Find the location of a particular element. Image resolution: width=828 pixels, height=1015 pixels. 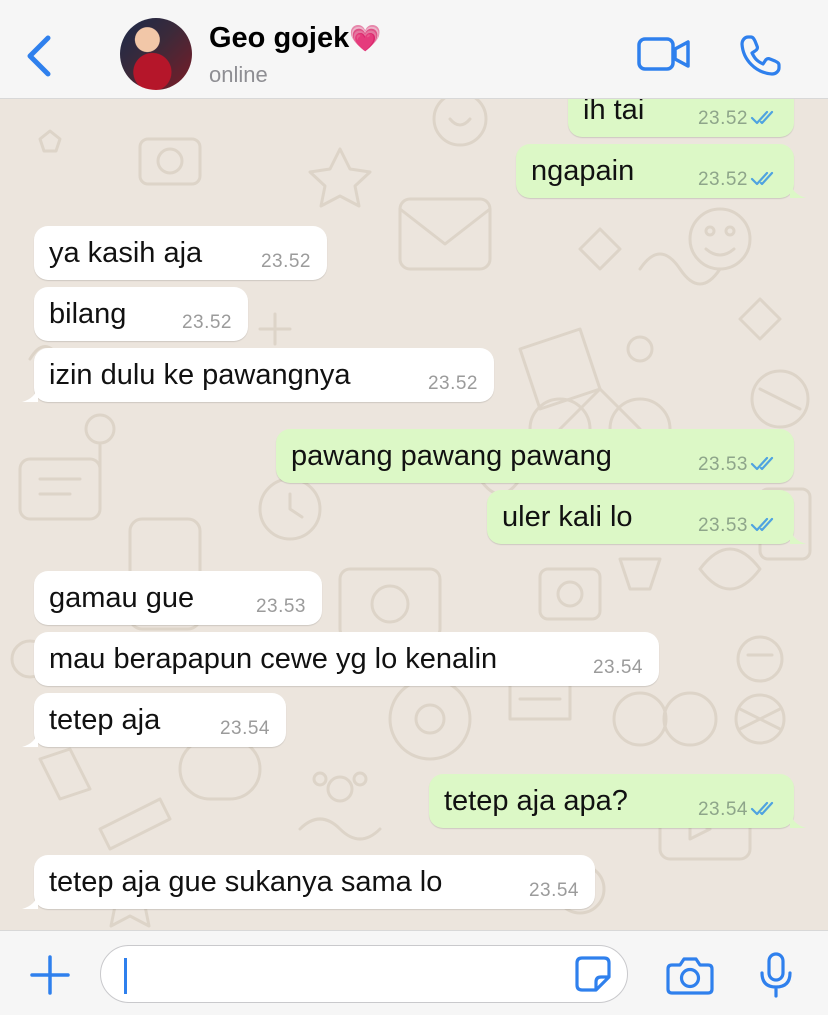

text-caret is located at coordinates (125, 976).